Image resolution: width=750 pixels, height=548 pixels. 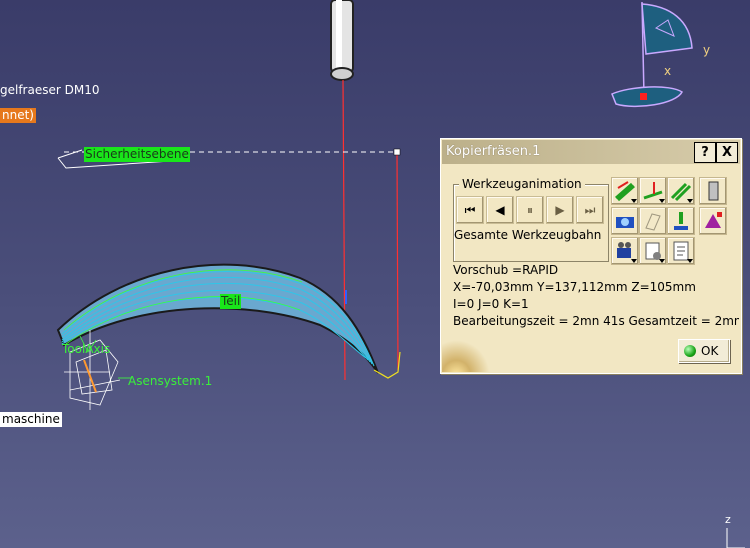 What do you see at coordinates (625, 221) in the screenshot?
I see `camera-icon` at bounding box center [625, 221].